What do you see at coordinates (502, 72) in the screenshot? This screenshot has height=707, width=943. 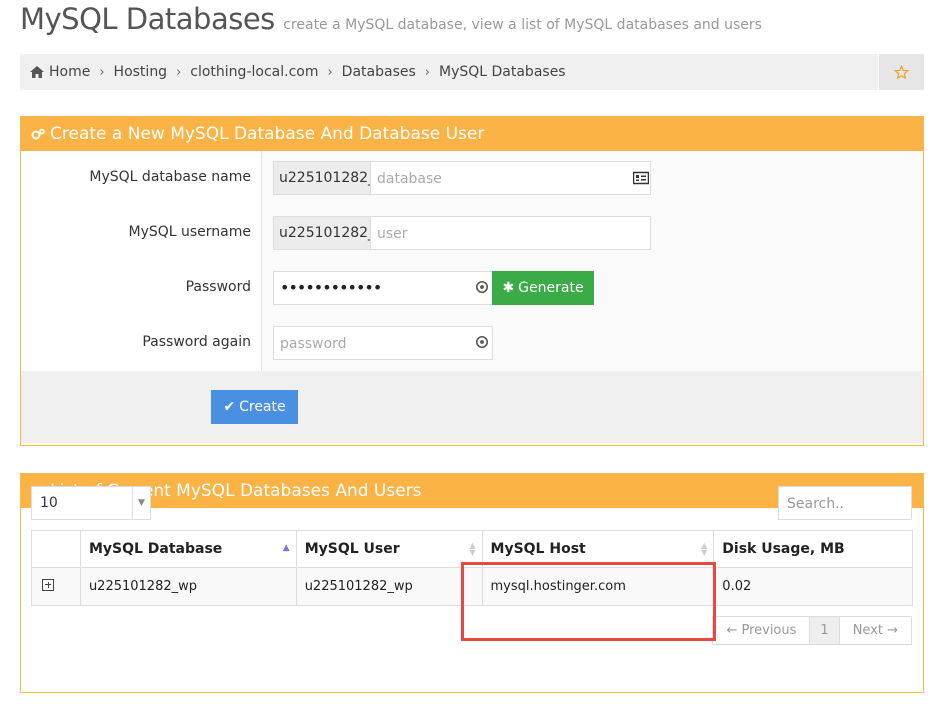 I see `breadcrumb-current: MySQL Databases` at bounding box center [502, 72].